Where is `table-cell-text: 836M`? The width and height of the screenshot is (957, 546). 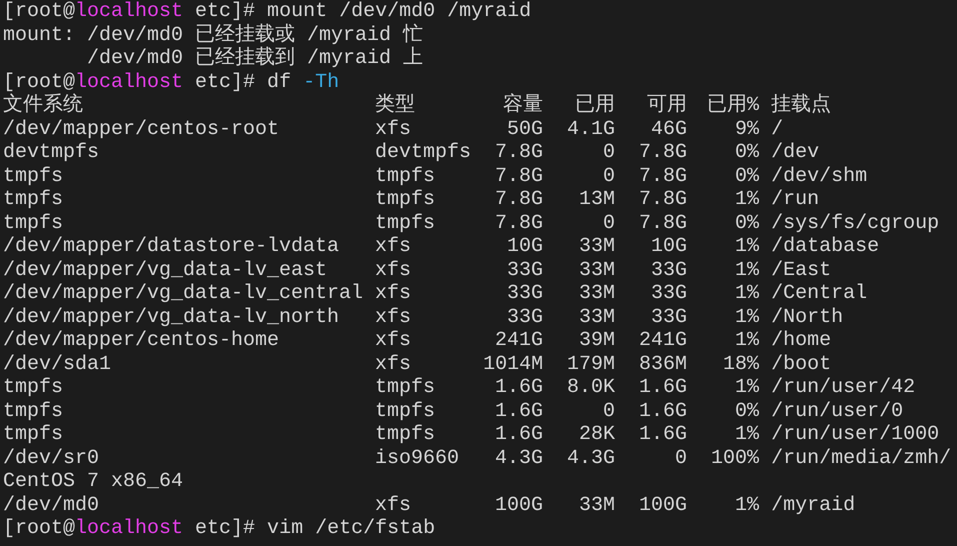 table-cell-text: 836M is located at coordinates (663, 364).